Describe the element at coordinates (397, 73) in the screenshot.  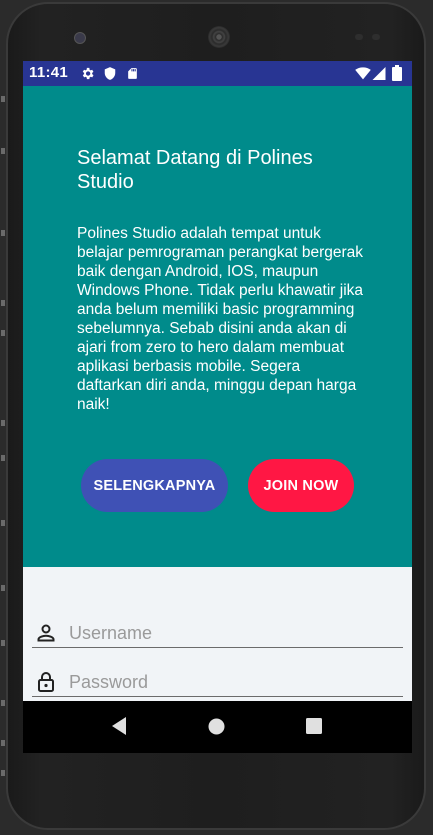
I see `battery-icon` at that location.